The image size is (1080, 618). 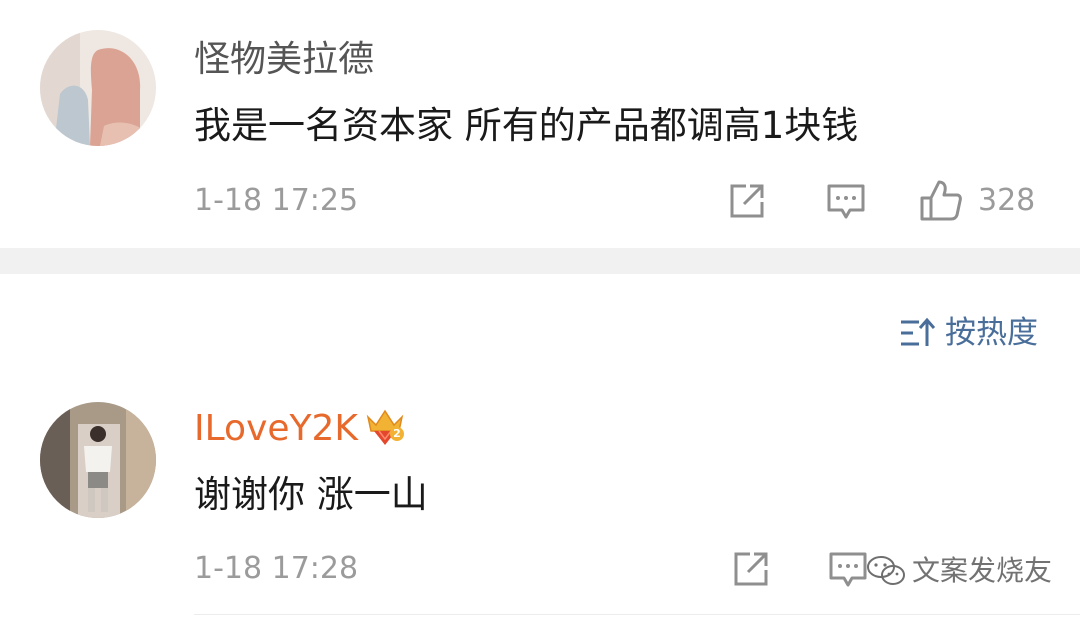 I want to click on sort-toggle: 按热度, so click(x=968, y=333).